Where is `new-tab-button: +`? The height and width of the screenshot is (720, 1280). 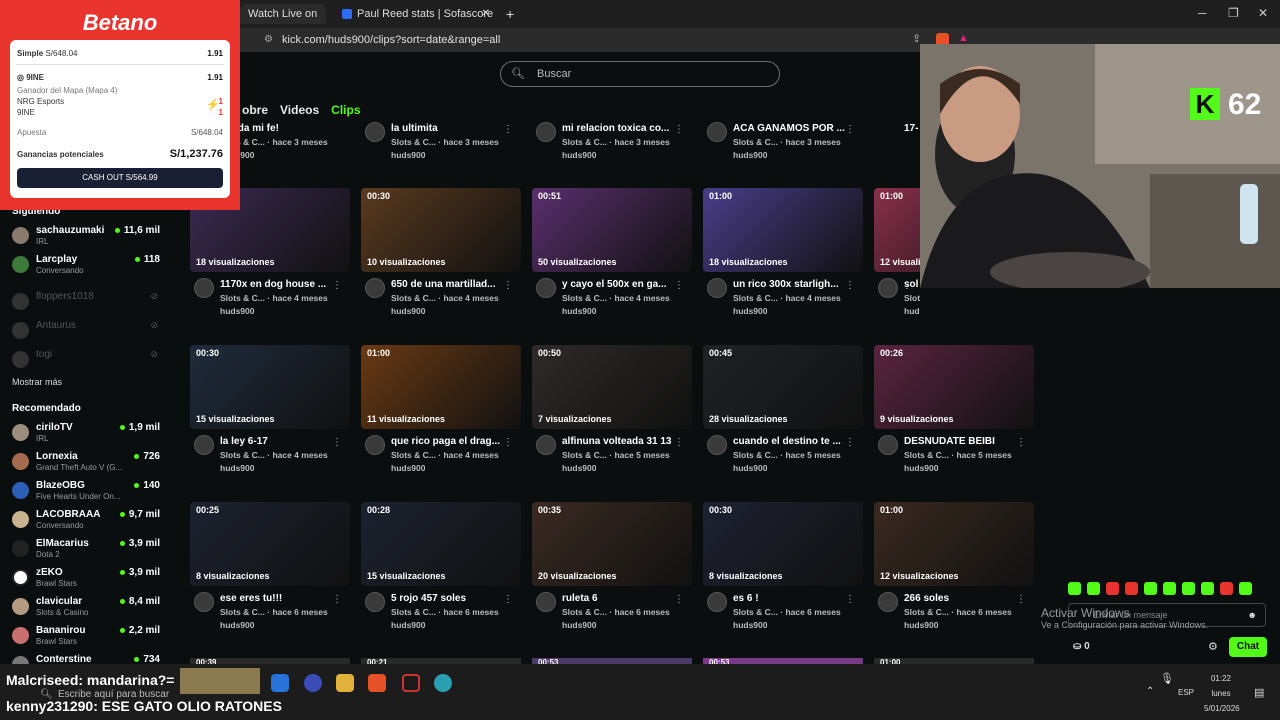 new-tab-button: + is located at coordinates (506, 14).